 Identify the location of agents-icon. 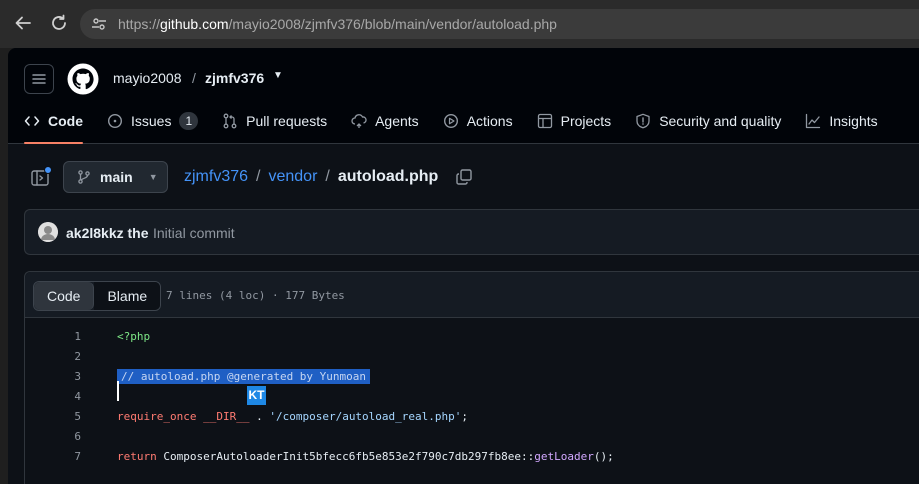
(359, 121).